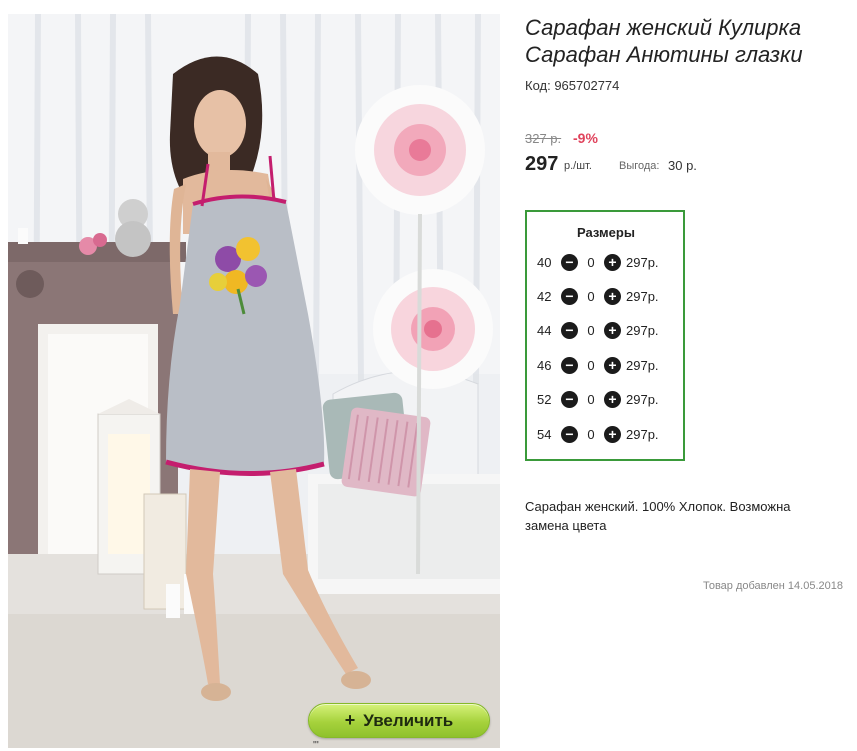 This screenshot has height=751, width=857. Describe the element at coordinates (663, 27) in the screenshot. I see `product-title-line1: Сарафан женский Кулирка` at that location.